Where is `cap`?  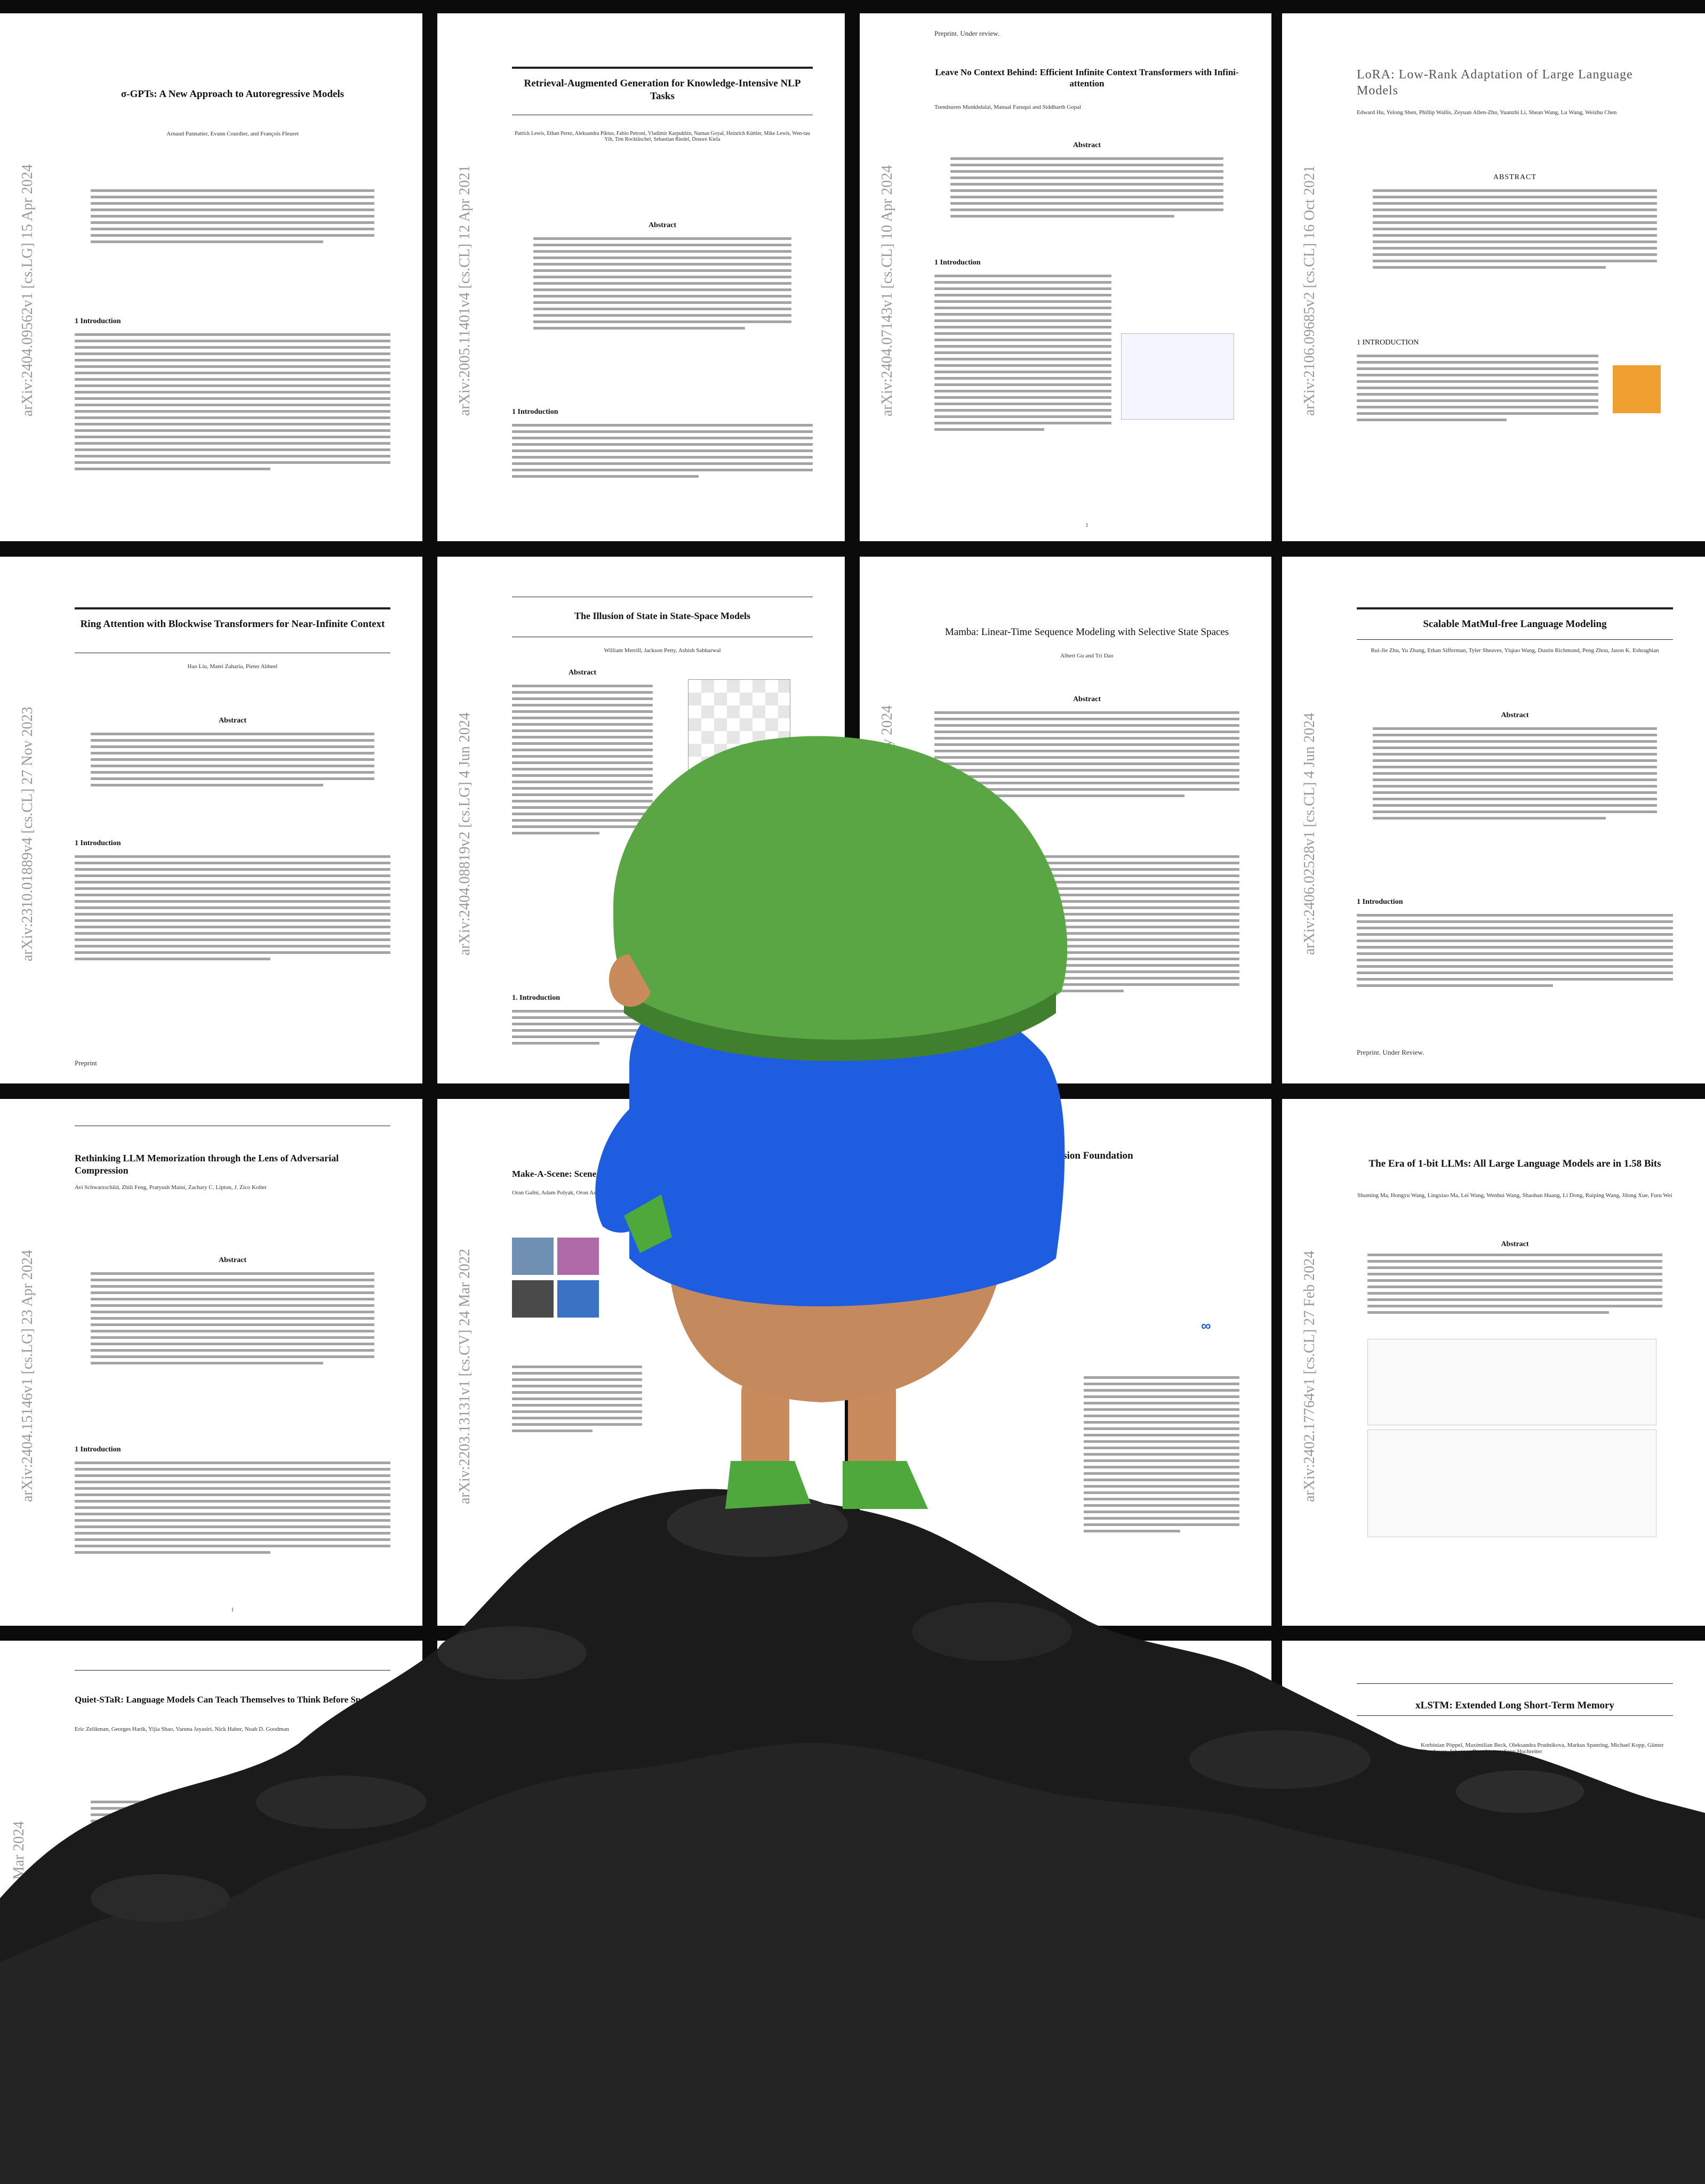 cap is located at coordinates (840, 890).